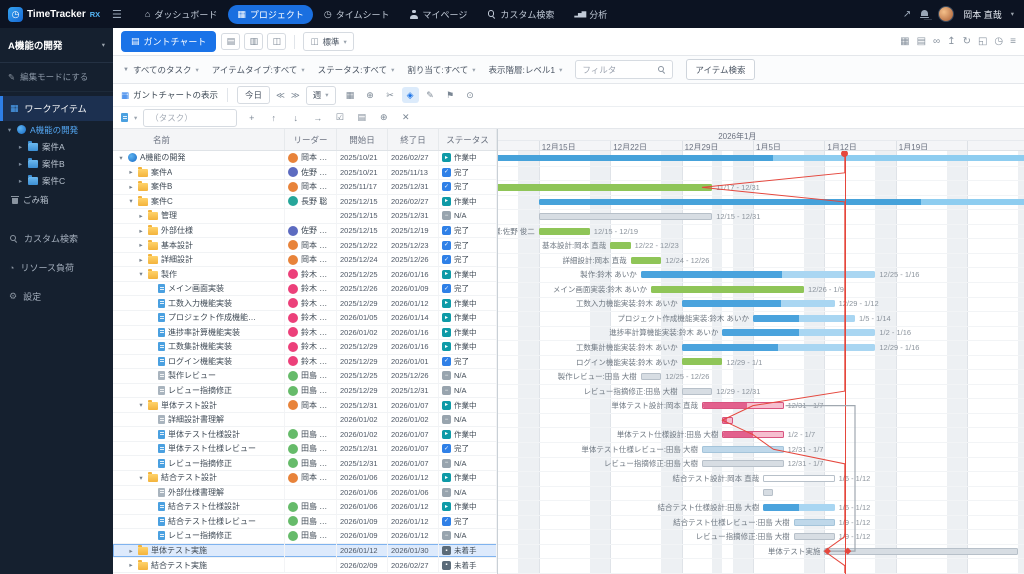 The width and height of the screenshot is (1024, 574). Describe the element at coordinates (413, 419) in the screenshot. I see `end-date-cell: 2026/01/02` at that location.